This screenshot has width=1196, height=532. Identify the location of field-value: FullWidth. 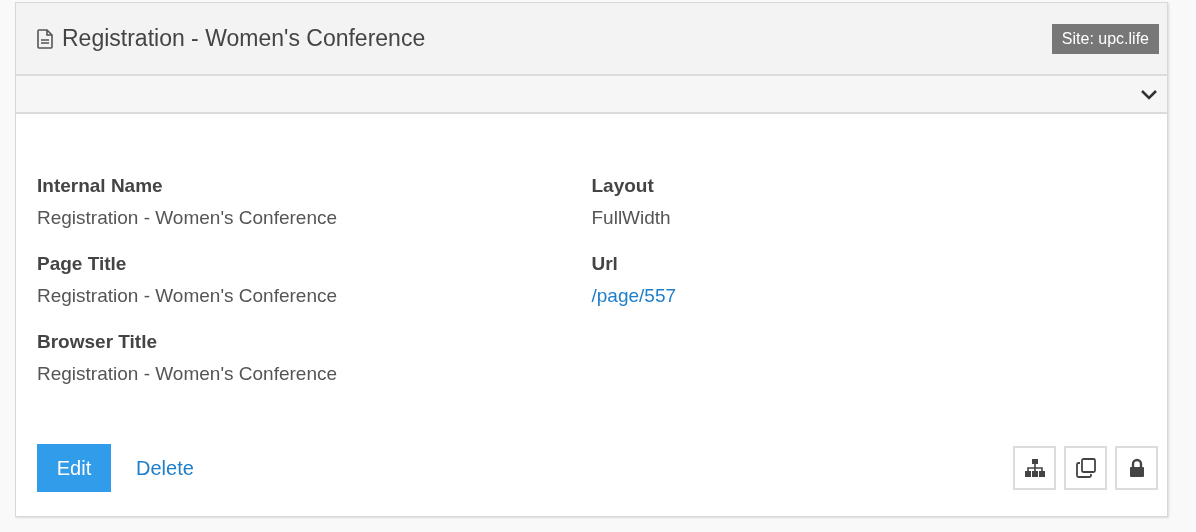
(631, 218).